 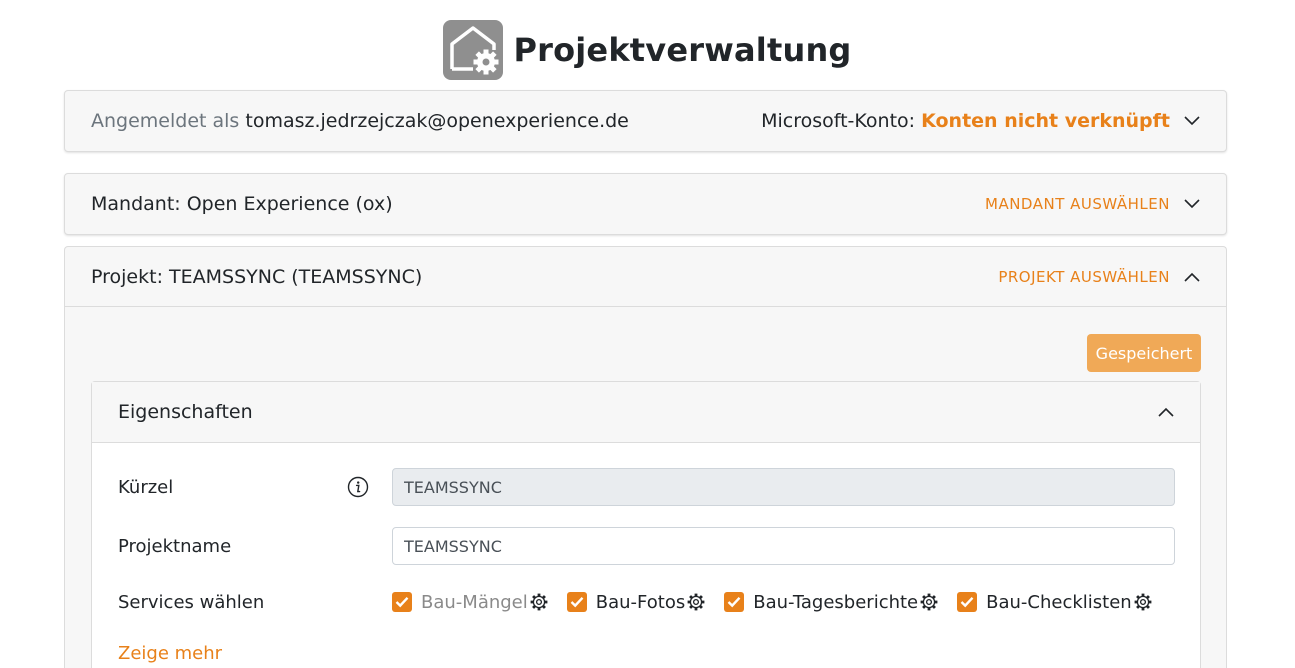 What do you see at coordinates (242, 204) in the screenshot?
I see `mandant-label: Mandant: Open Experience (ox)` at bounding box center [242, 204].